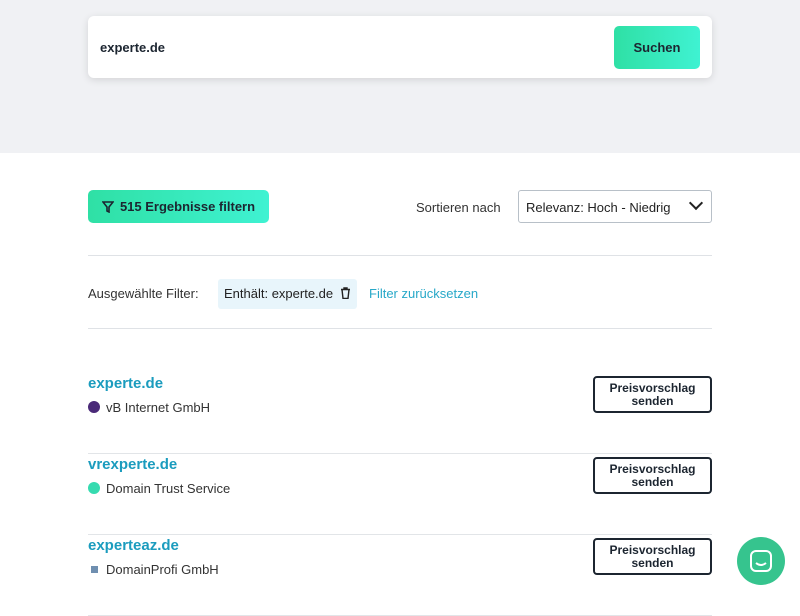 The width and height of the screenshot is (800, 616). Describe the element at coordinates (162, 569) in the screenshot. I see `registrar-name: DomainProfi GmbH` at that location.